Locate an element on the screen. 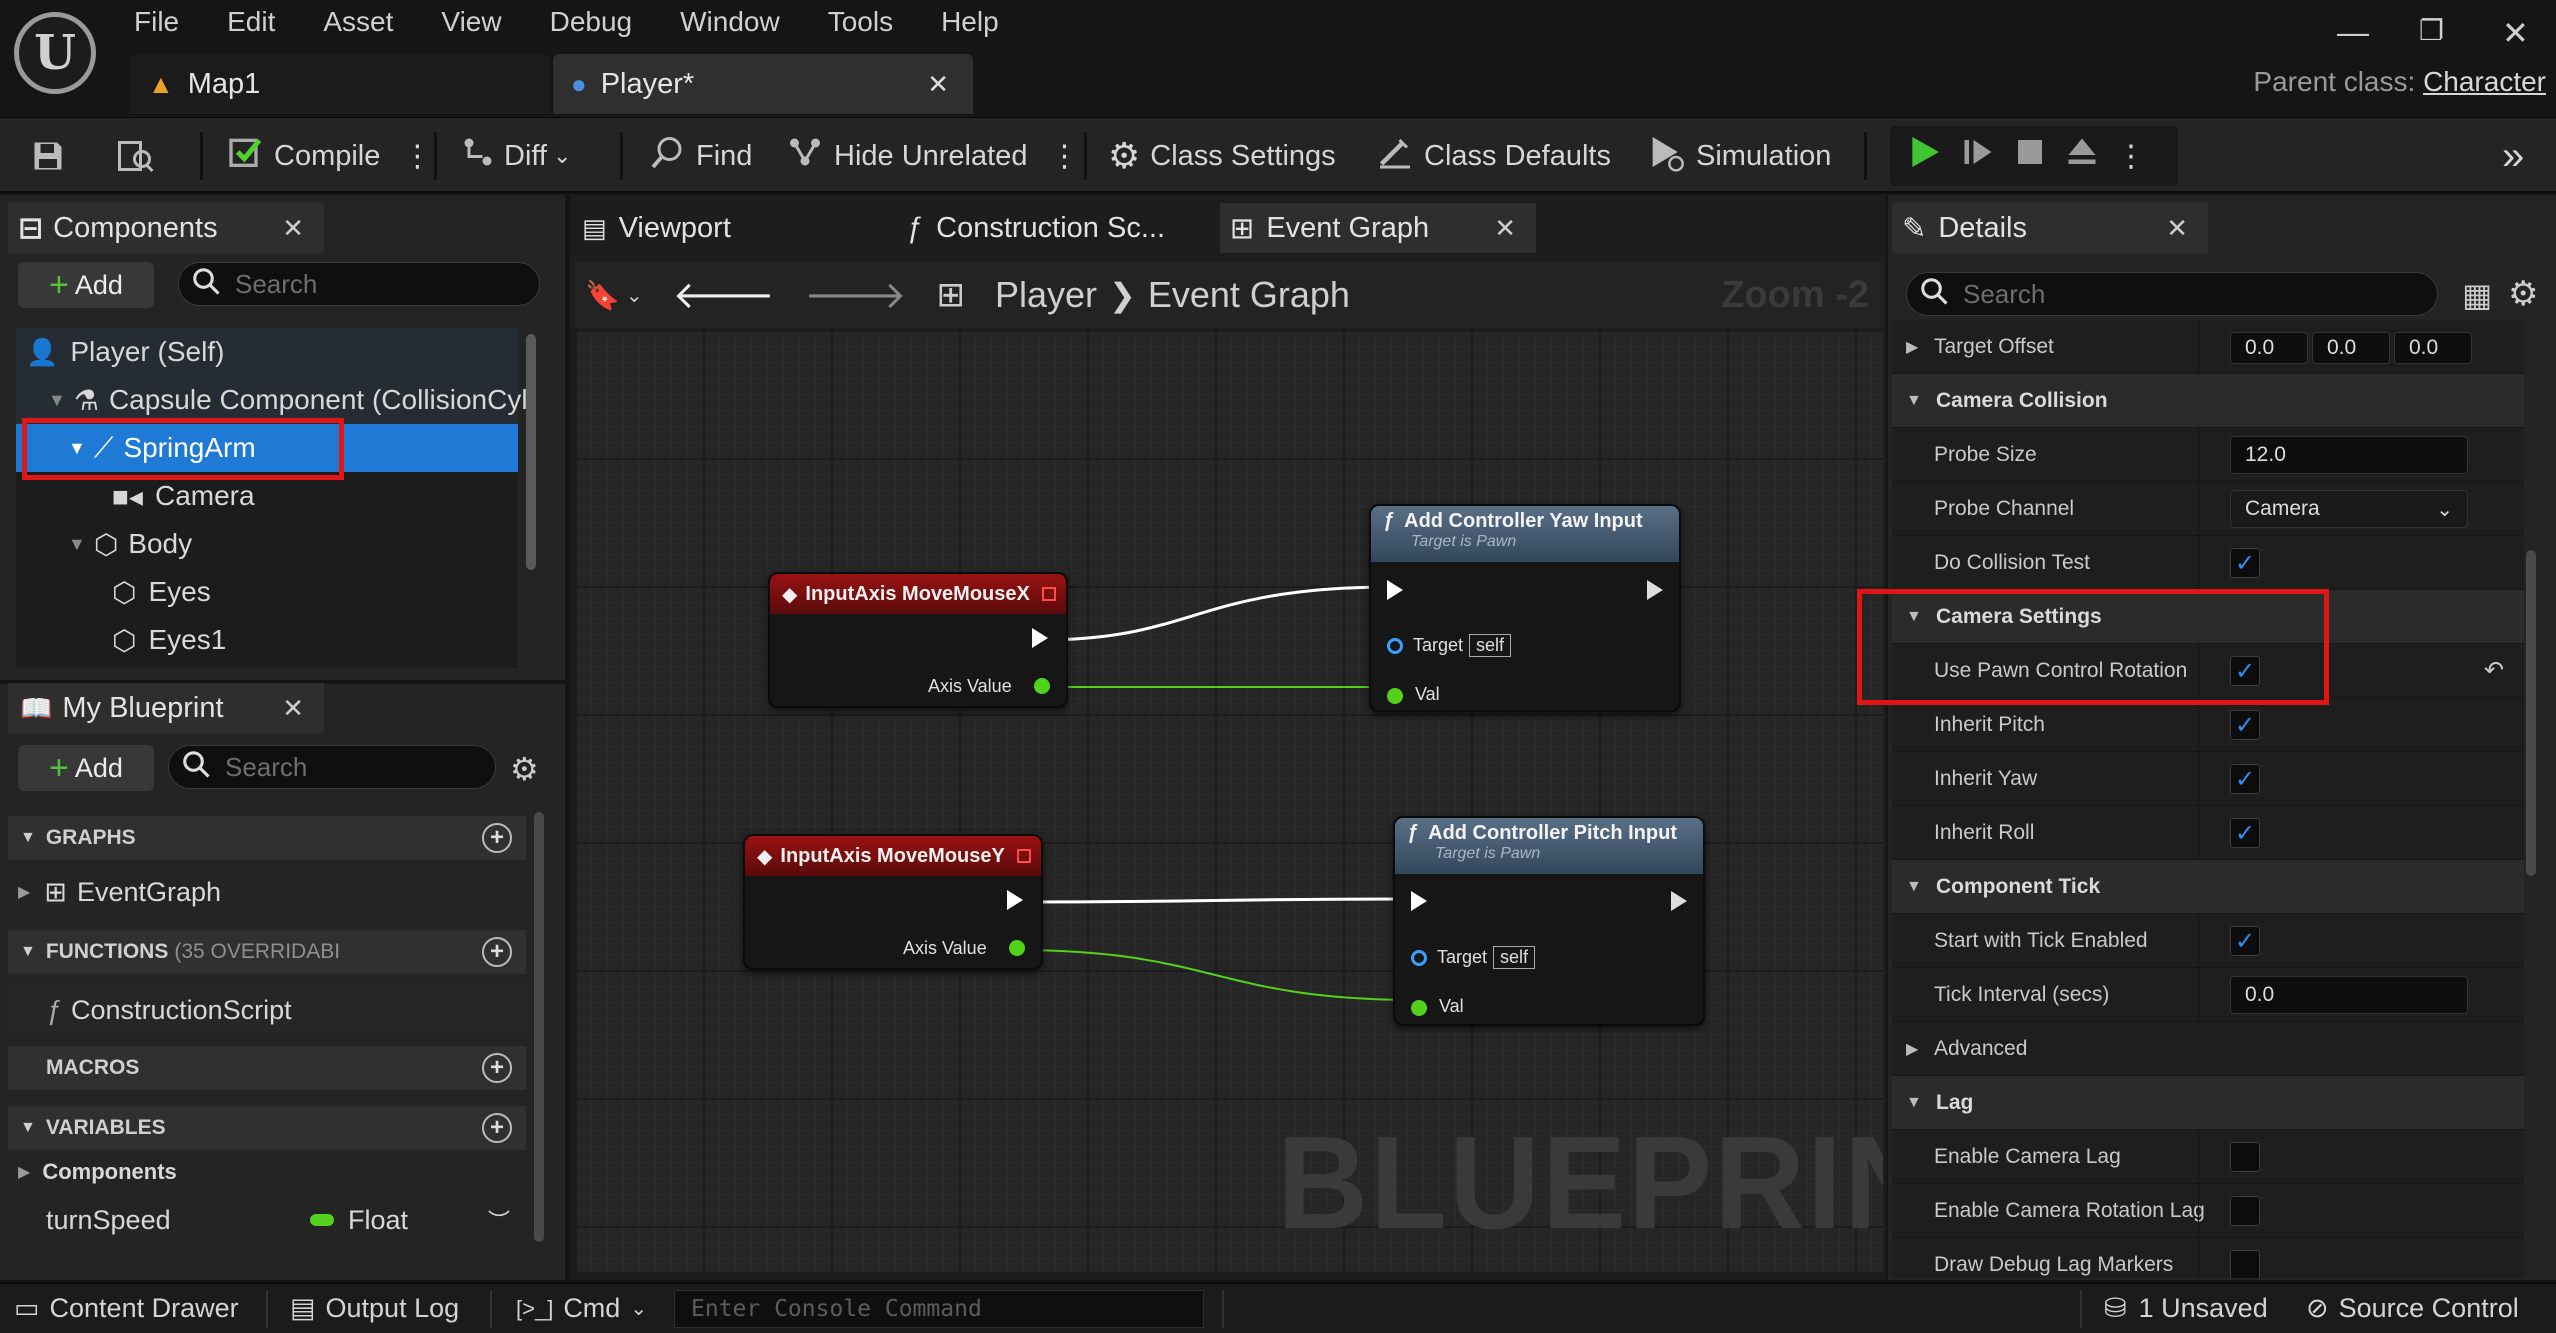 The width and height of the screenshot is (2556, 1333). forward-arrow-icon: 🡒 is located at coordinates (856, 295).